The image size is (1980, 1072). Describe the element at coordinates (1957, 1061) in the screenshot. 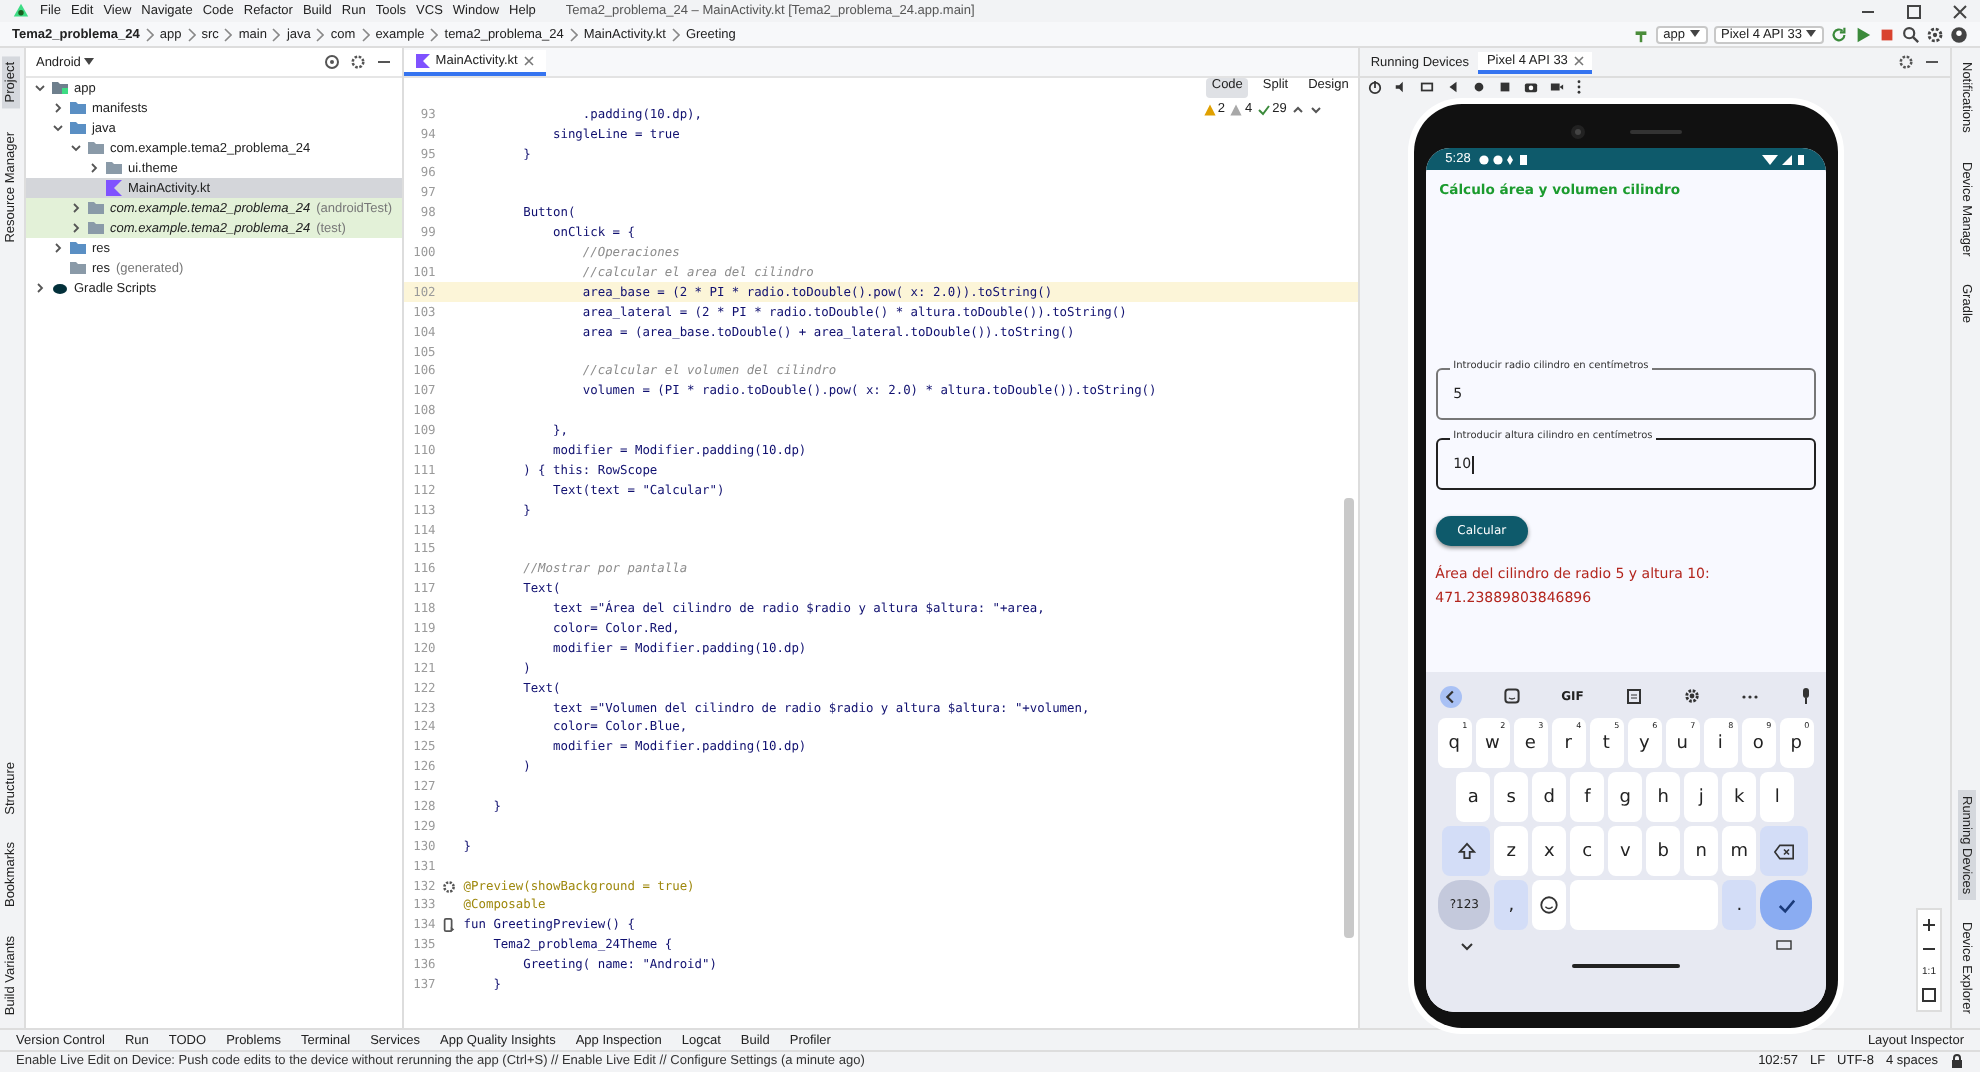

I see `lock-icon` at that location.